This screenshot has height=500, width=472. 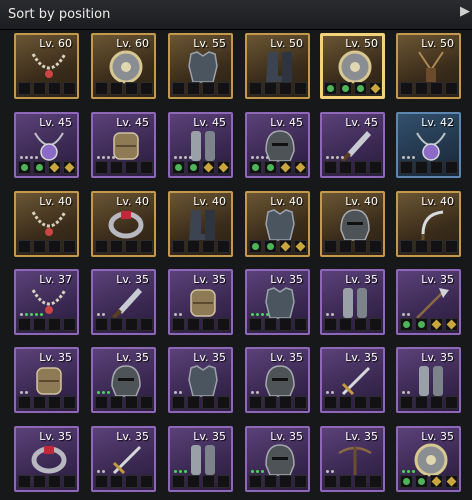 I want to click on sort-by-position-button: Sort by position, so click(x=59, y=14).